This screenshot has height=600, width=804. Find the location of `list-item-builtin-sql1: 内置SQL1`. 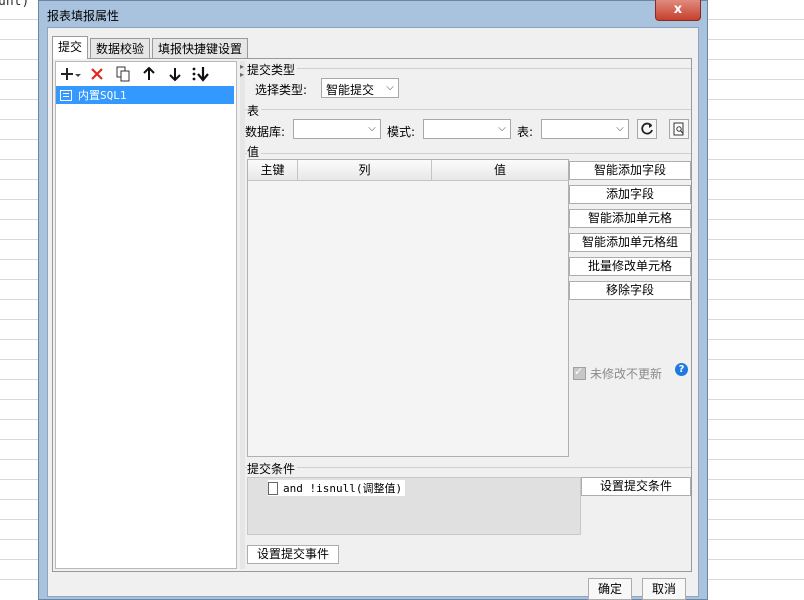

list-item-builtin-sql1: 内置SQL1 is located at coordinates (145, 95).